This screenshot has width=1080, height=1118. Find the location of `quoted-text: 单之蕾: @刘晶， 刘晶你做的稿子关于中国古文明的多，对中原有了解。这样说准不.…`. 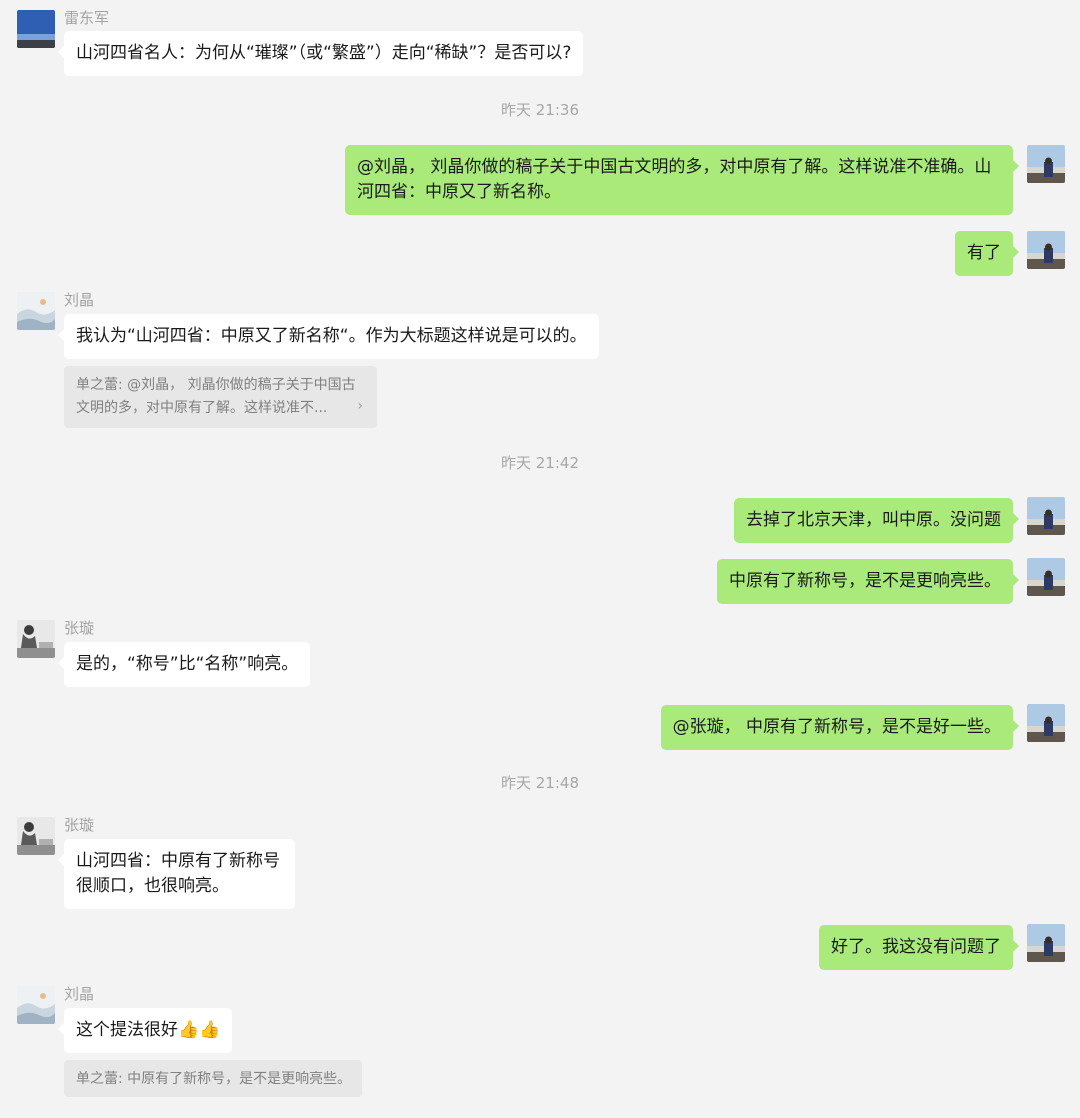

quoted-text: 单之蕾: @刘晶， 刘晶你做的稿子关于中国古文明的多，对中原有了解。这样说准不.… is located at coordinates (216, 396).